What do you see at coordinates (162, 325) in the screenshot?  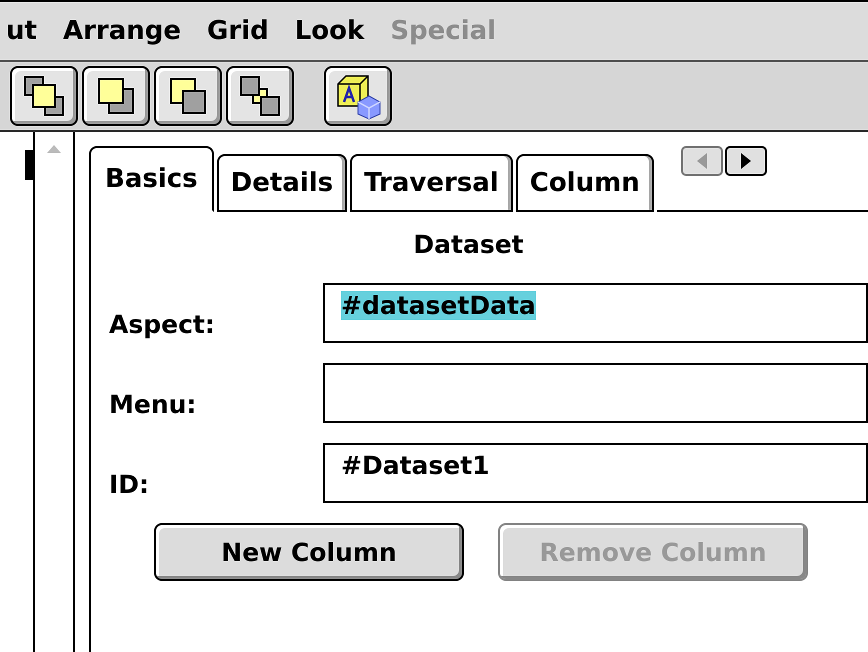 I see `field-label: Aspect:` at bounding box center [162, 325].